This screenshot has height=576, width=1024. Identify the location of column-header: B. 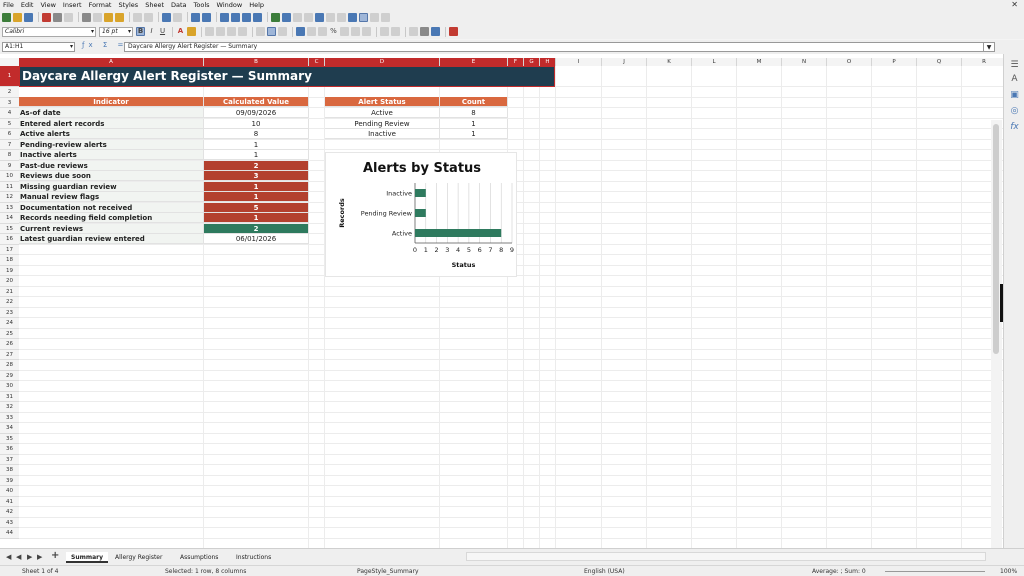
(256, 62).